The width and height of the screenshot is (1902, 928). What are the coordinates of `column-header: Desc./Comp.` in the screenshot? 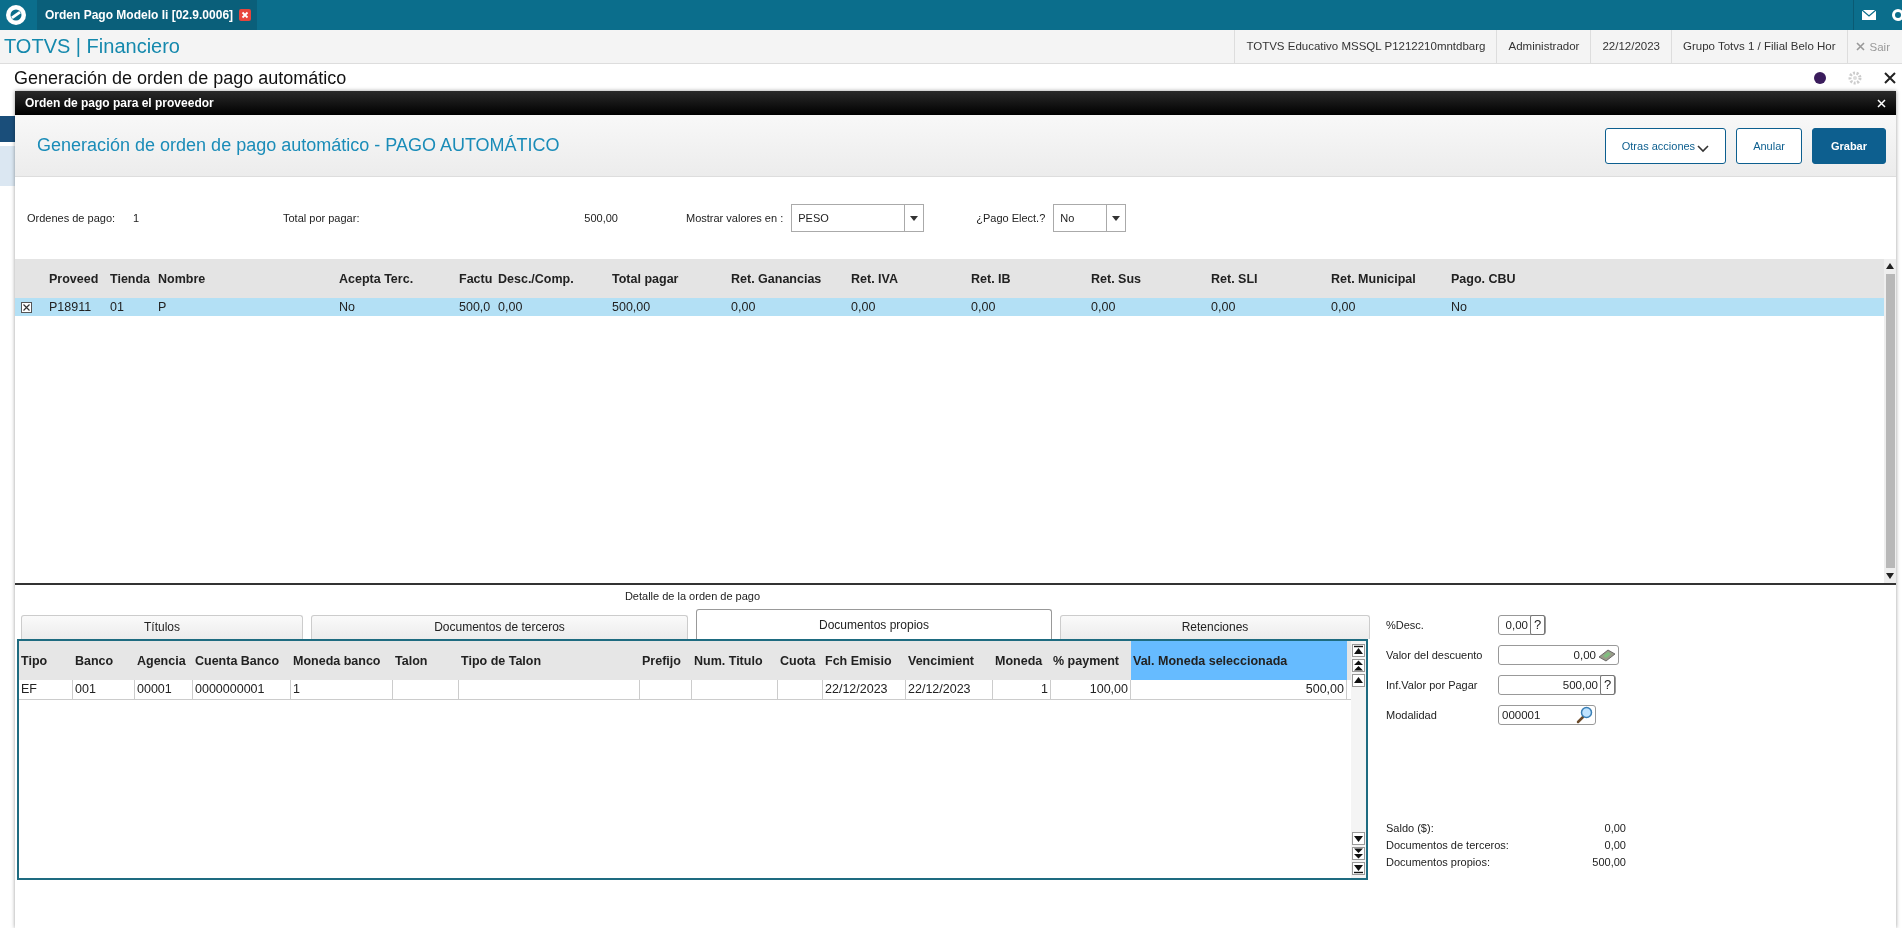 It's located at (555, 278).